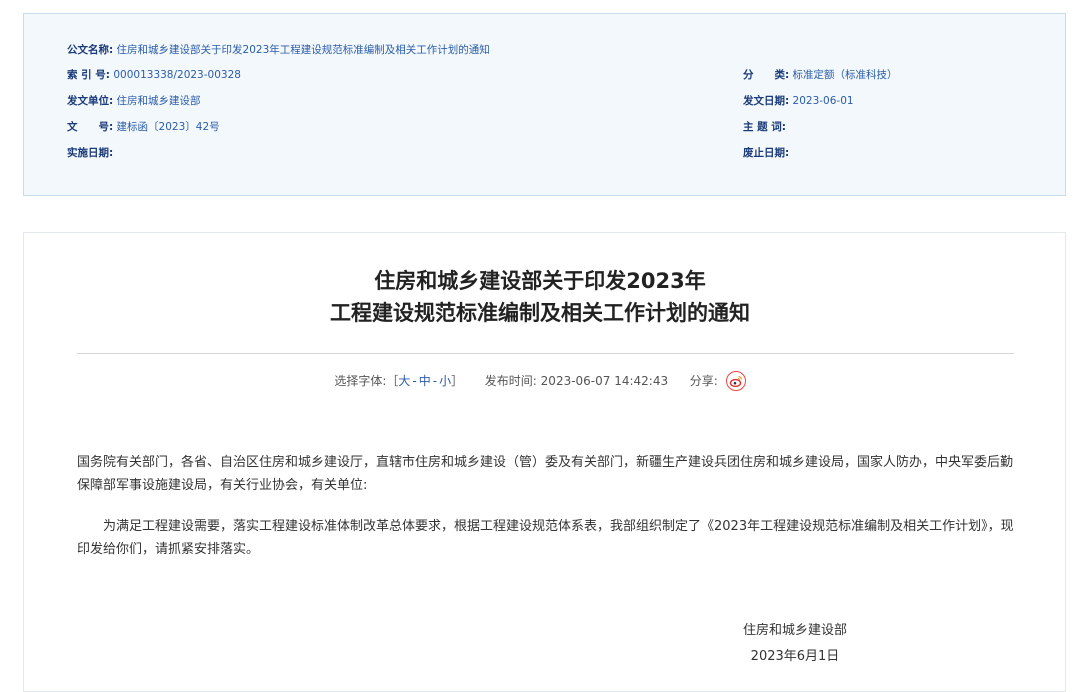 The image size is (1080, 692). I want to click on meta-effective-label: 实施日期:, so click(90, 153).